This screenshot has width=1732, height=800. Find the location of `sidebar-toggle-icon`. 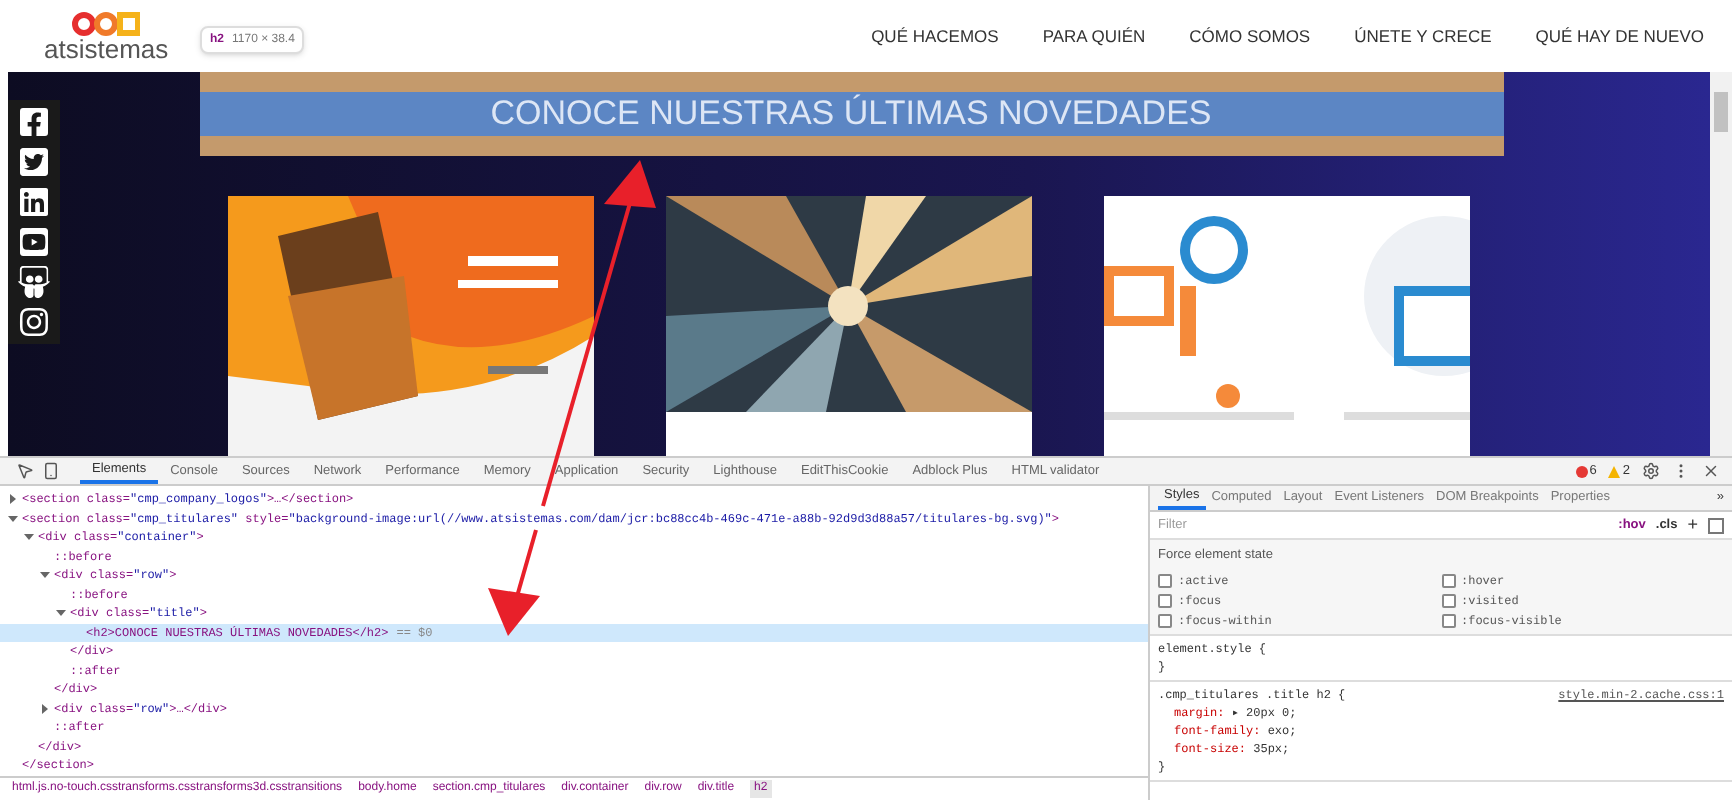

sidebar-toggle-icon is located at coordinates (1716, 525).